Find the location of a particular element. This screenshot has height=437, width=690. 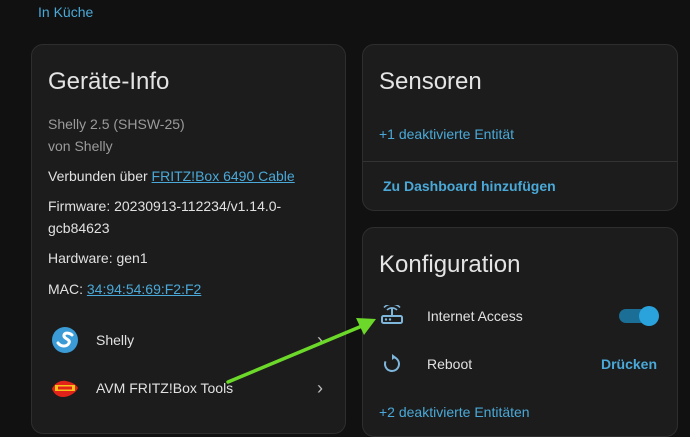

integration-label-shelly: Shelly is located at coordinates (115, 340).